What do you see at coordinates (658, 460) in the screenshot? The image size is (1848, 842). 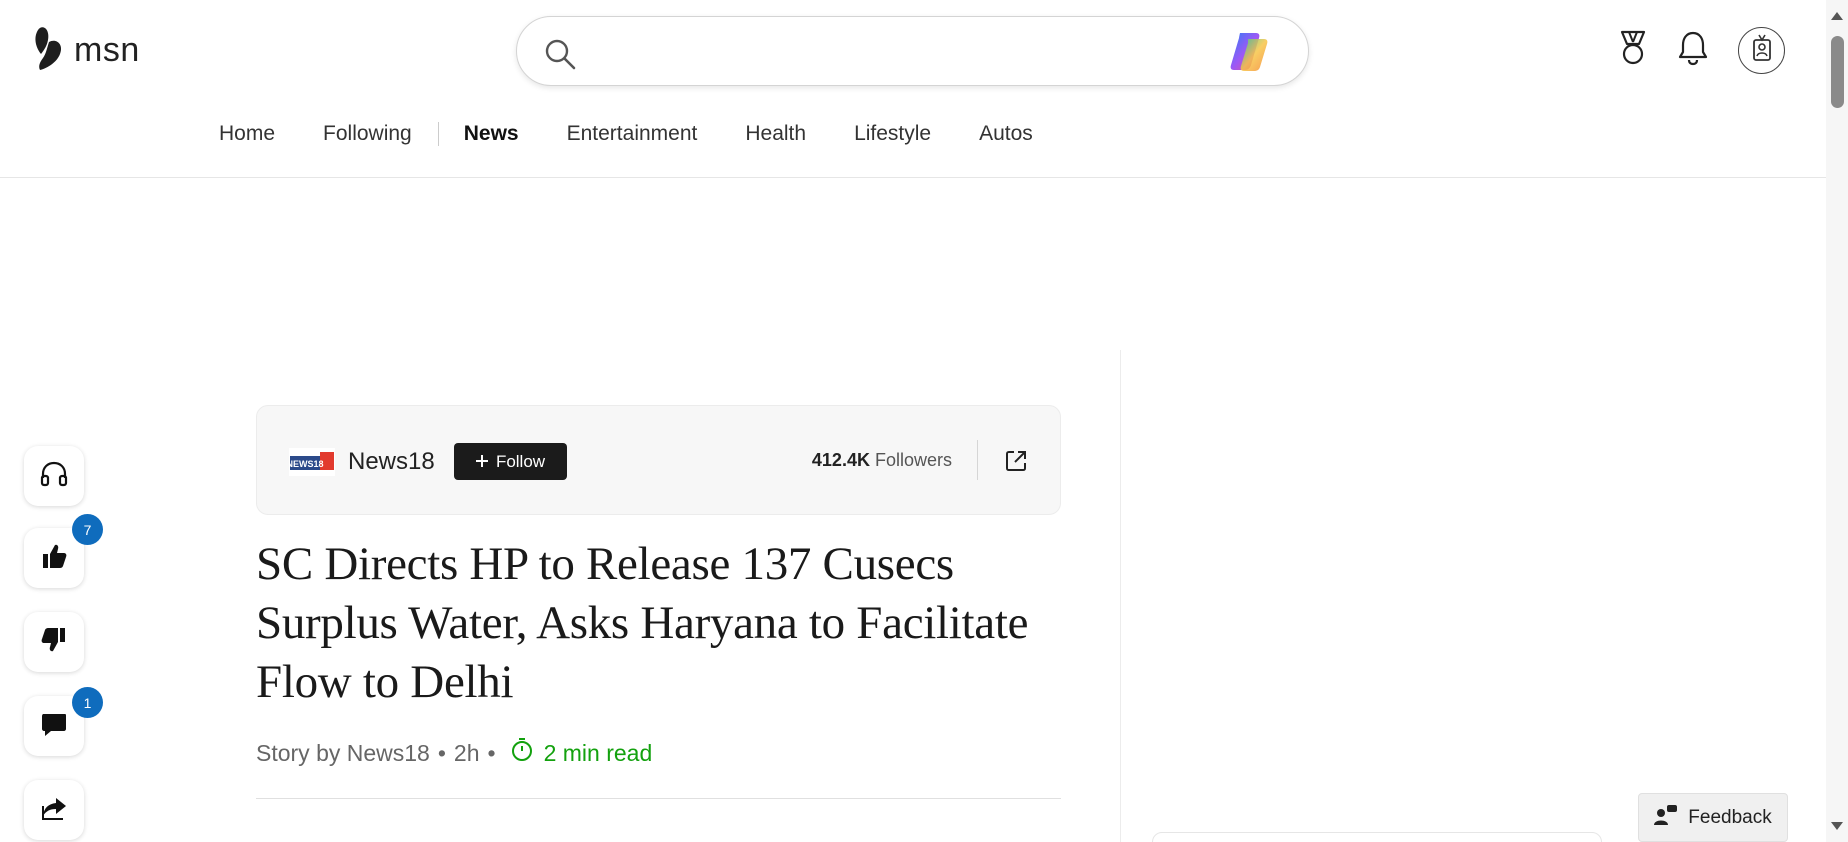 I see `publisher-card: NEWS18 News18 Follow 412.4K Followers` at bounding box center [658, 460].